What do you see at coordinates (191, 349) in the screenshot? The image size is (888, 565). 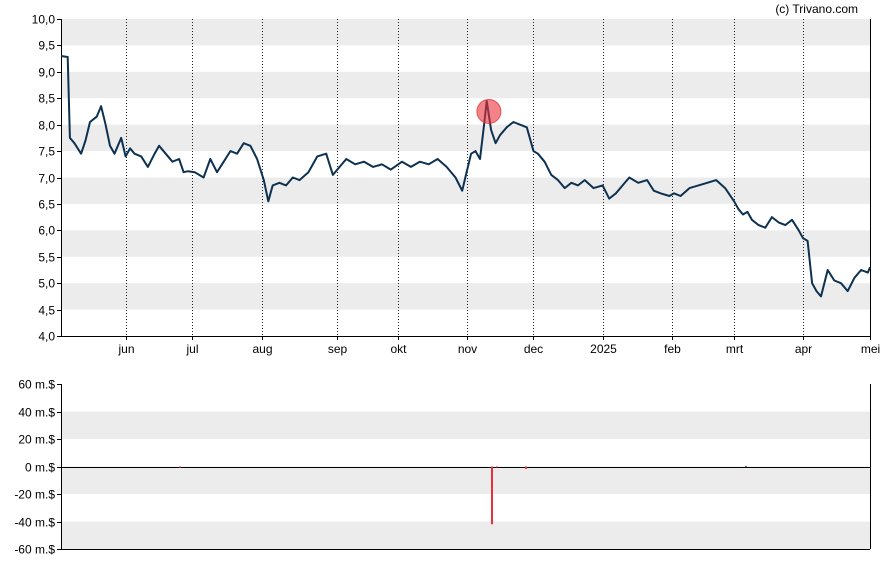 I see `x-tick-label: jul` at bounding box center [191, 349].